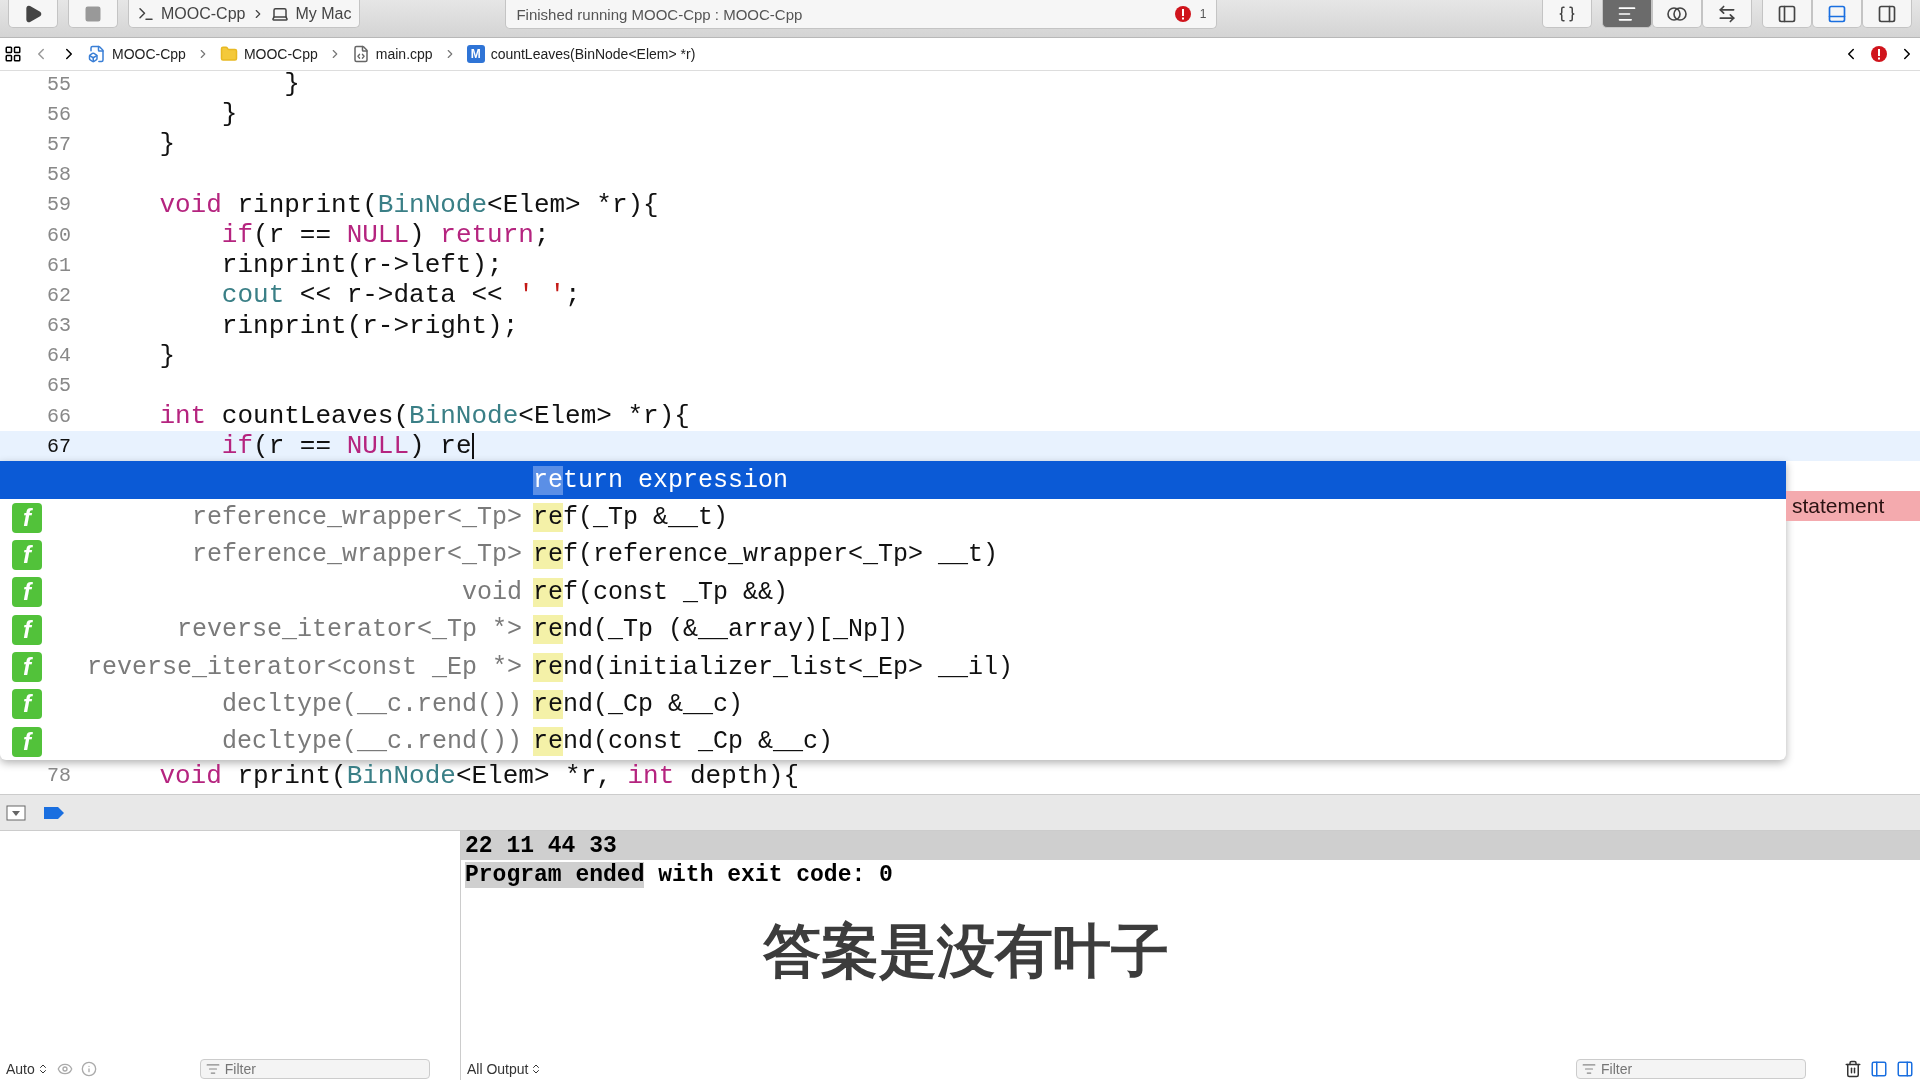 This screenshot has width=1920, height=1080. Describe the element at coordinates (660, 14) in the screenshot. I see `status-text: Finished running MOOC-Cpp : MOOC-Cpp` at that location.